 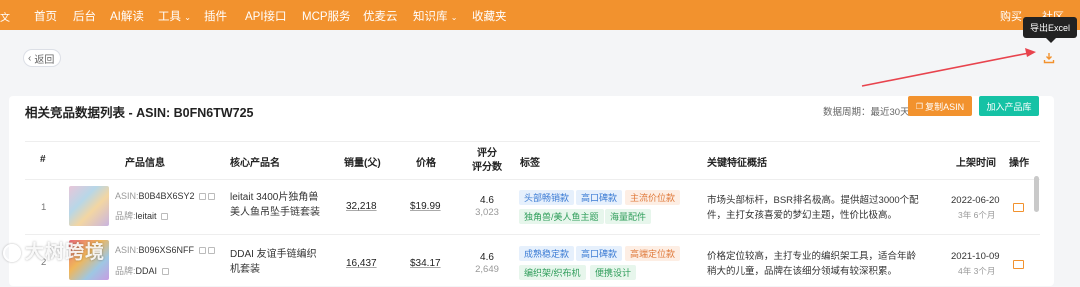 I want to click on annotation-arrow-head, so click(x=1030, y=52).